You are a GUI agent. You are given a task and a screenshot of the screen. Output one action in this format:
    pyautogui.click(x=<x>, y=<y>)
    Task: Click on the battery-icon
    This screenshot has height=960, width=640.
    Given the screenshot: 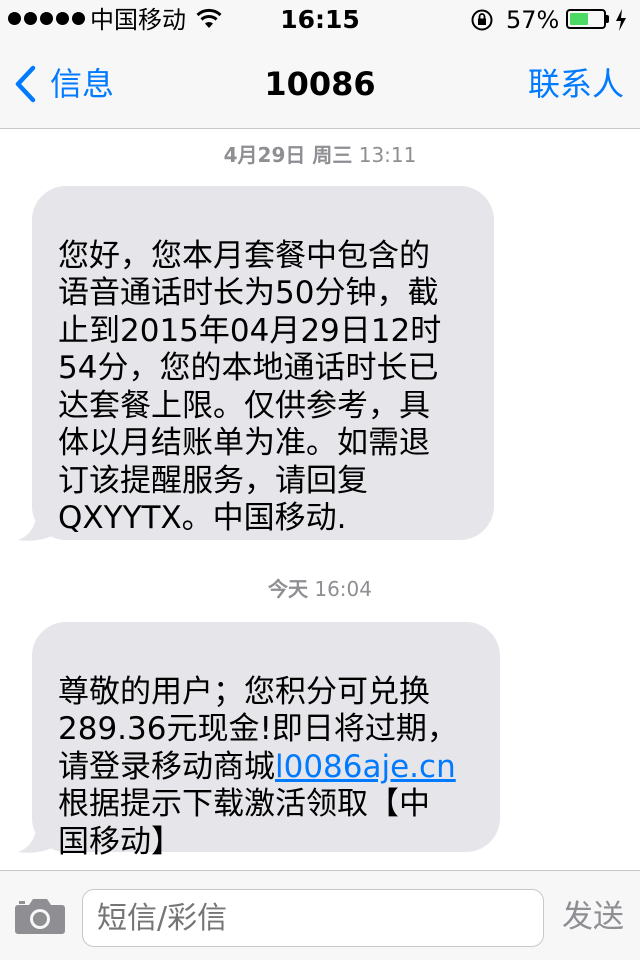 What is the action you would take?
    pyautogui.click(x=586, y=19)
    